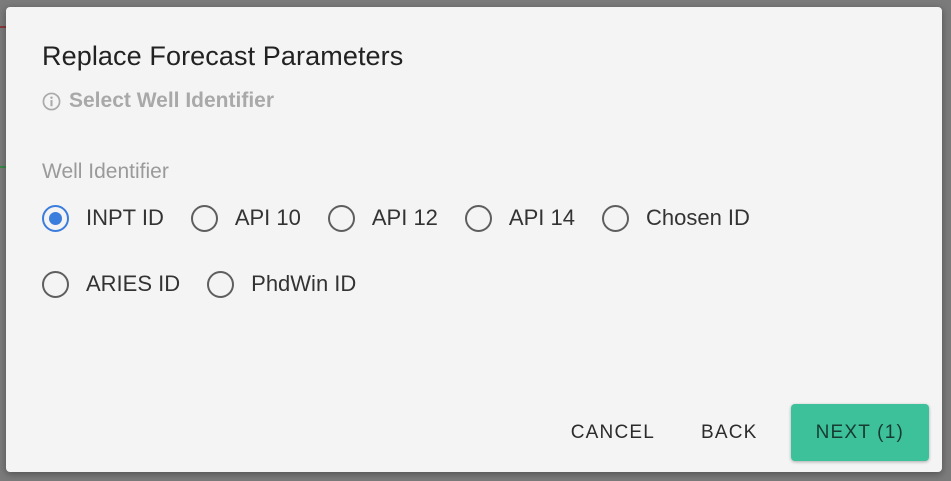  Describe the element at coordinates (452, 284) in the screenshot. I see `radio-row-2: ARIES ID PhdWin ID` at that location.